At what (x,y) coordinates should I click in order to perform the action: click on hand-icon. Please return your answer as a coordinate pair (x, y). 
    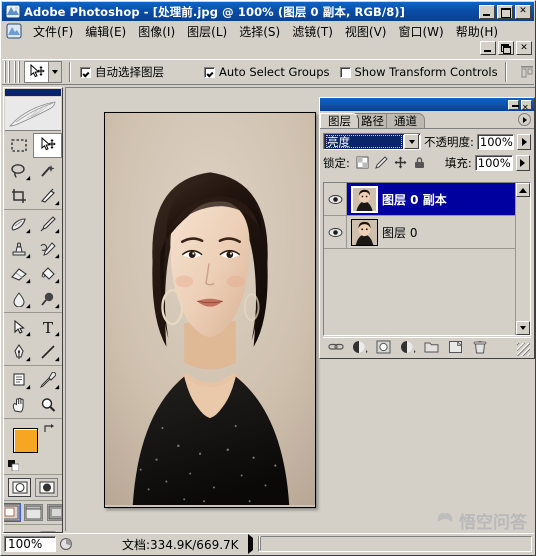
    Looking at the image, I should click on (18, 404).